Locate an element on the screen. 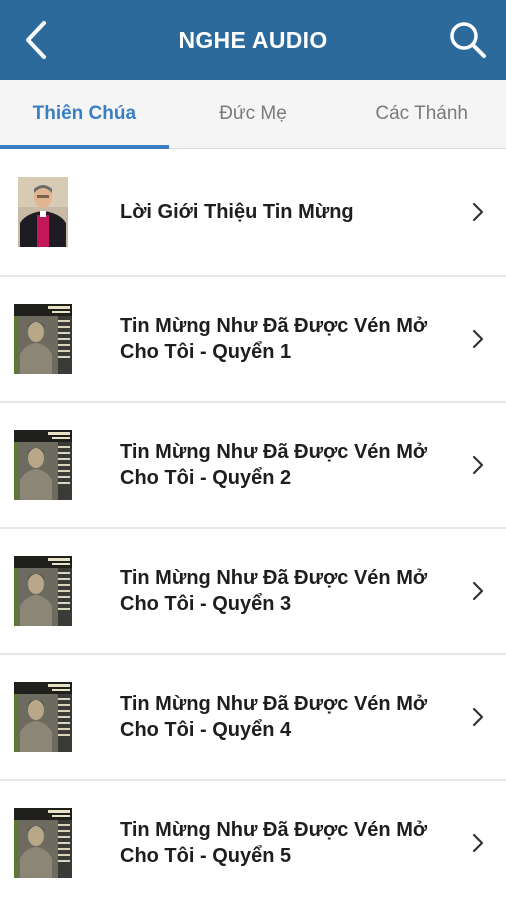  list-item: Lời Giới Thiệu Tin Mừng is located at coordinates (253, 213).